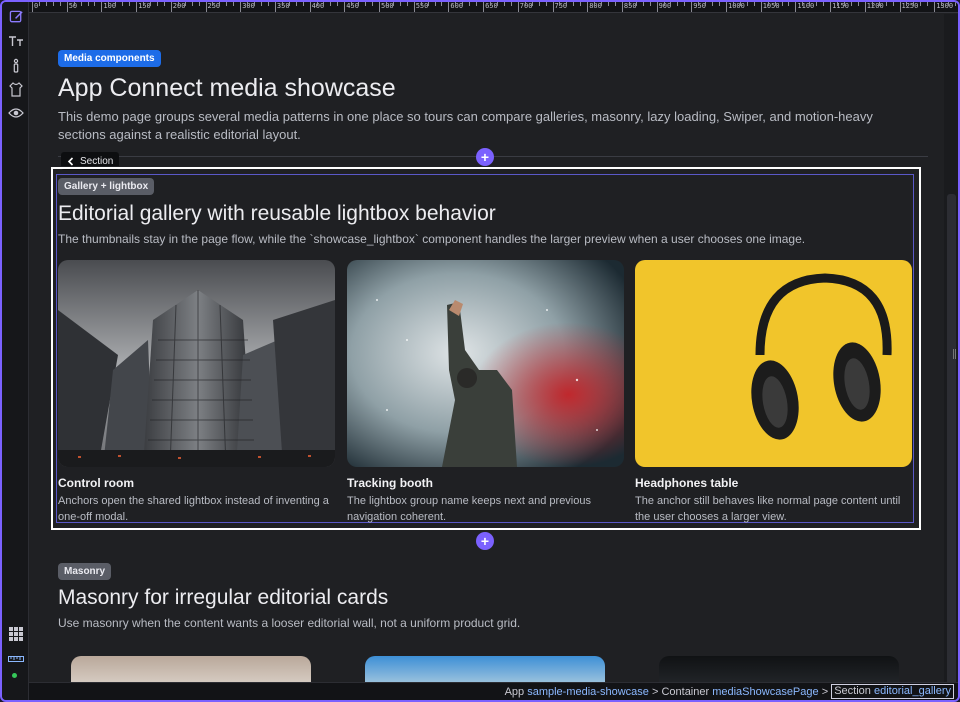 The image size is (960, 702). Describe the element at coordinates (485, 541) in the screenshot. I see `add-section-below-button: +` at that location.